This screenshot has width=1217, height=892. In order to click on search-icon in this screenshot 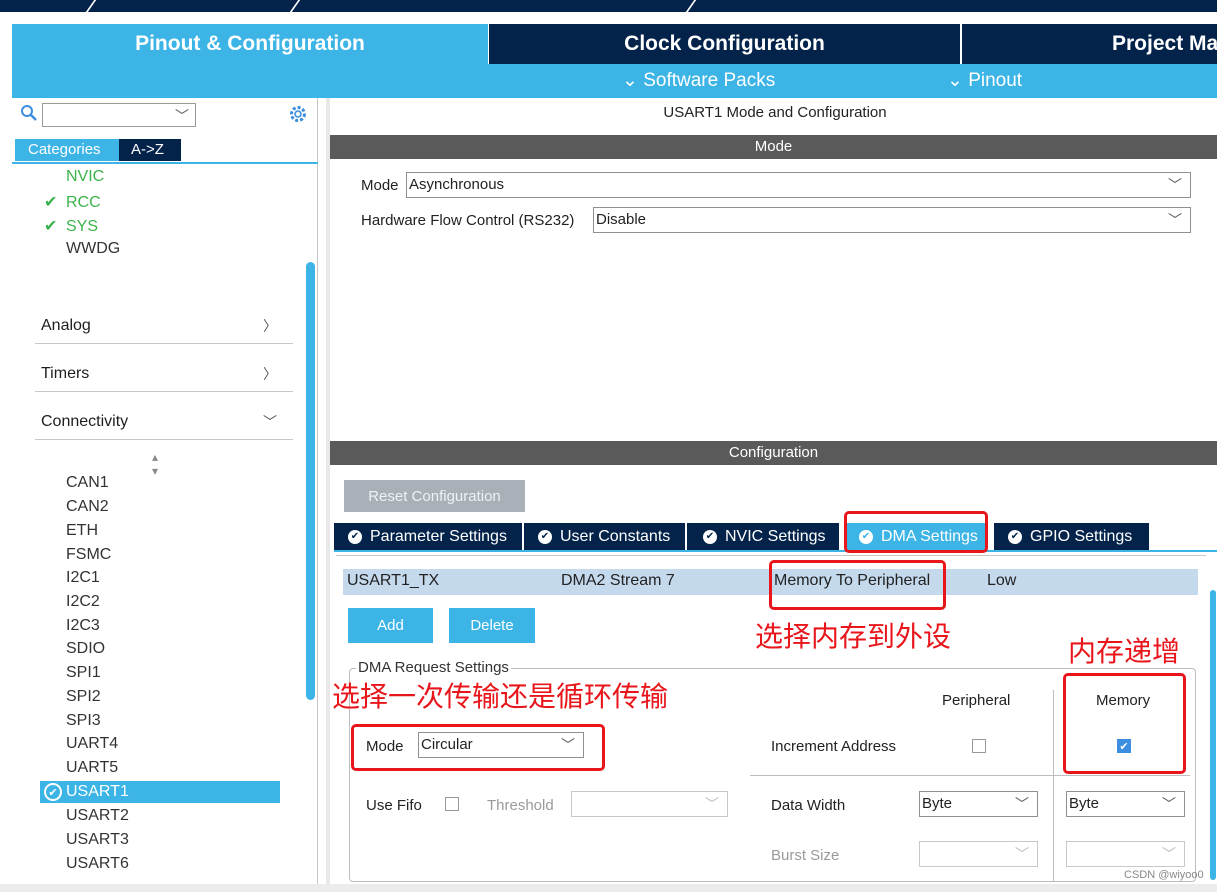, I will do `click(29, 113)`.